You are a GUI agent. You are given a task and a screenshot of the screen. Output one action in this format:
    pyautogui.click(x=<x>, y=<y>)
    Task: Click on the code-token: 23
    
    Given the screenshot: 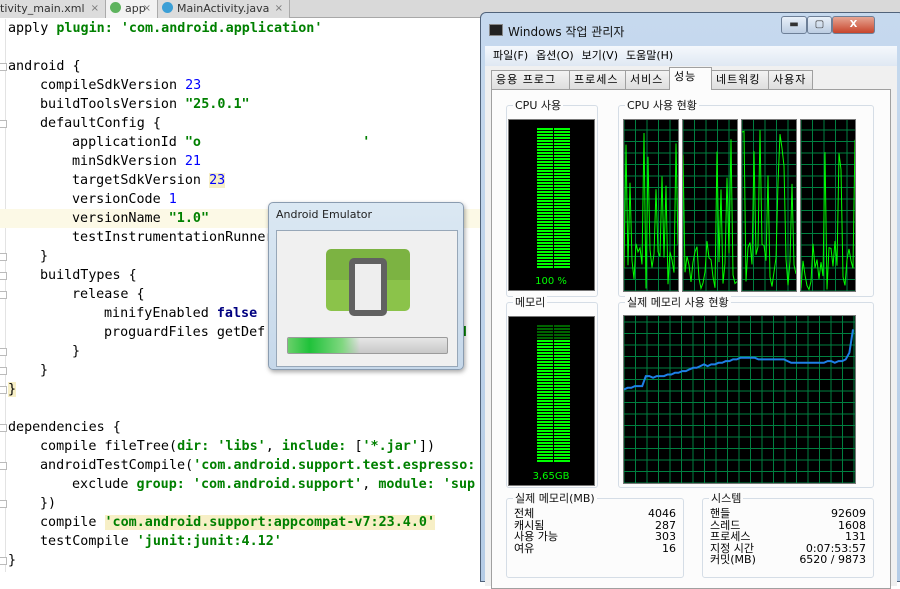 What is the action you would take?
    pyautogui.click(x=217, y=180)
    